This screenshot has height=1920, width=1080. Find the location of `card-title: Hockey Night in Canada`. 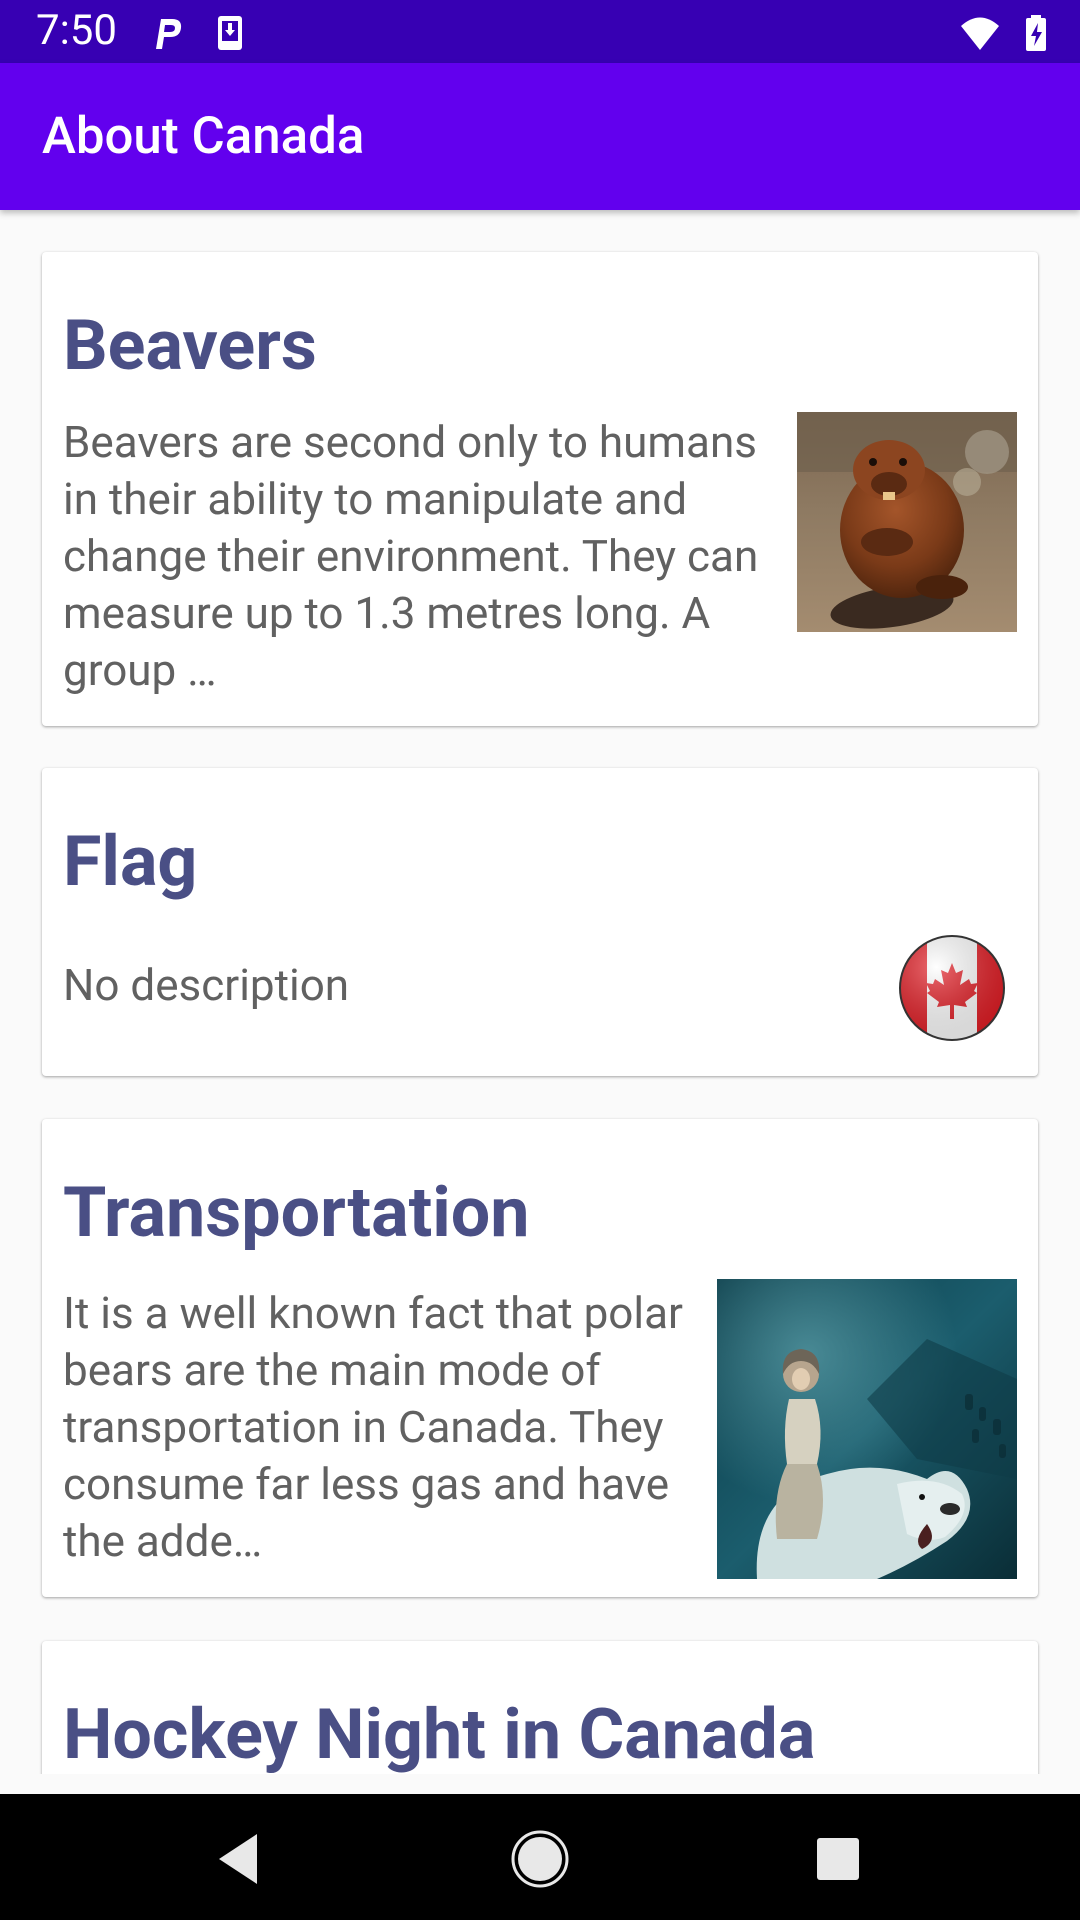

card-title: Hockey Night in Canada is located at coordinates (439, 1734).